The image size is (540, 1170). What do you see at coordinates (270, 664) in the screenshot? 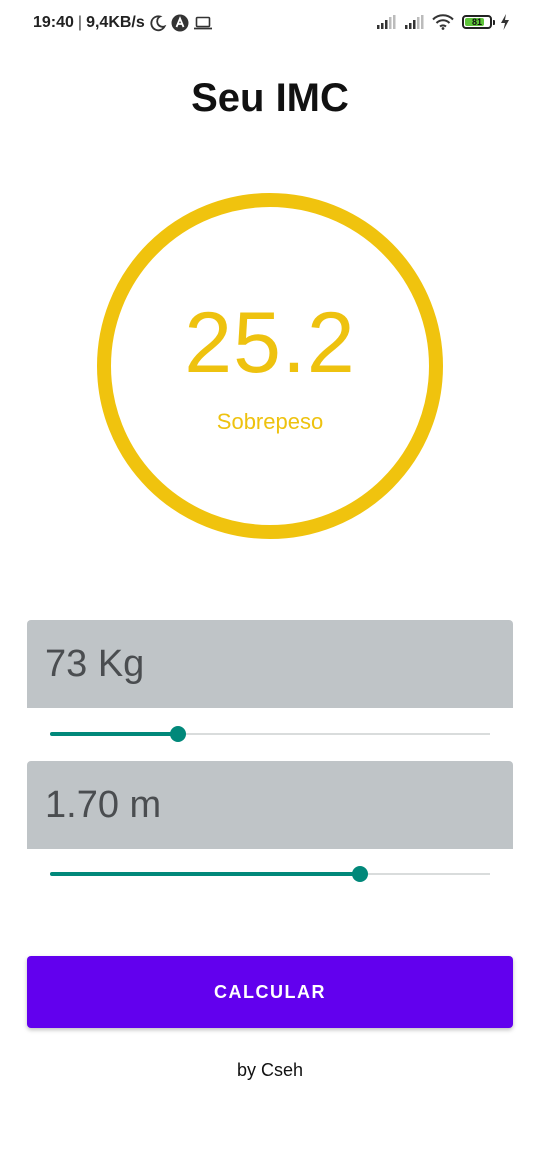
I see `weight-field: 73 Kg` at bounding box center [270, 664].